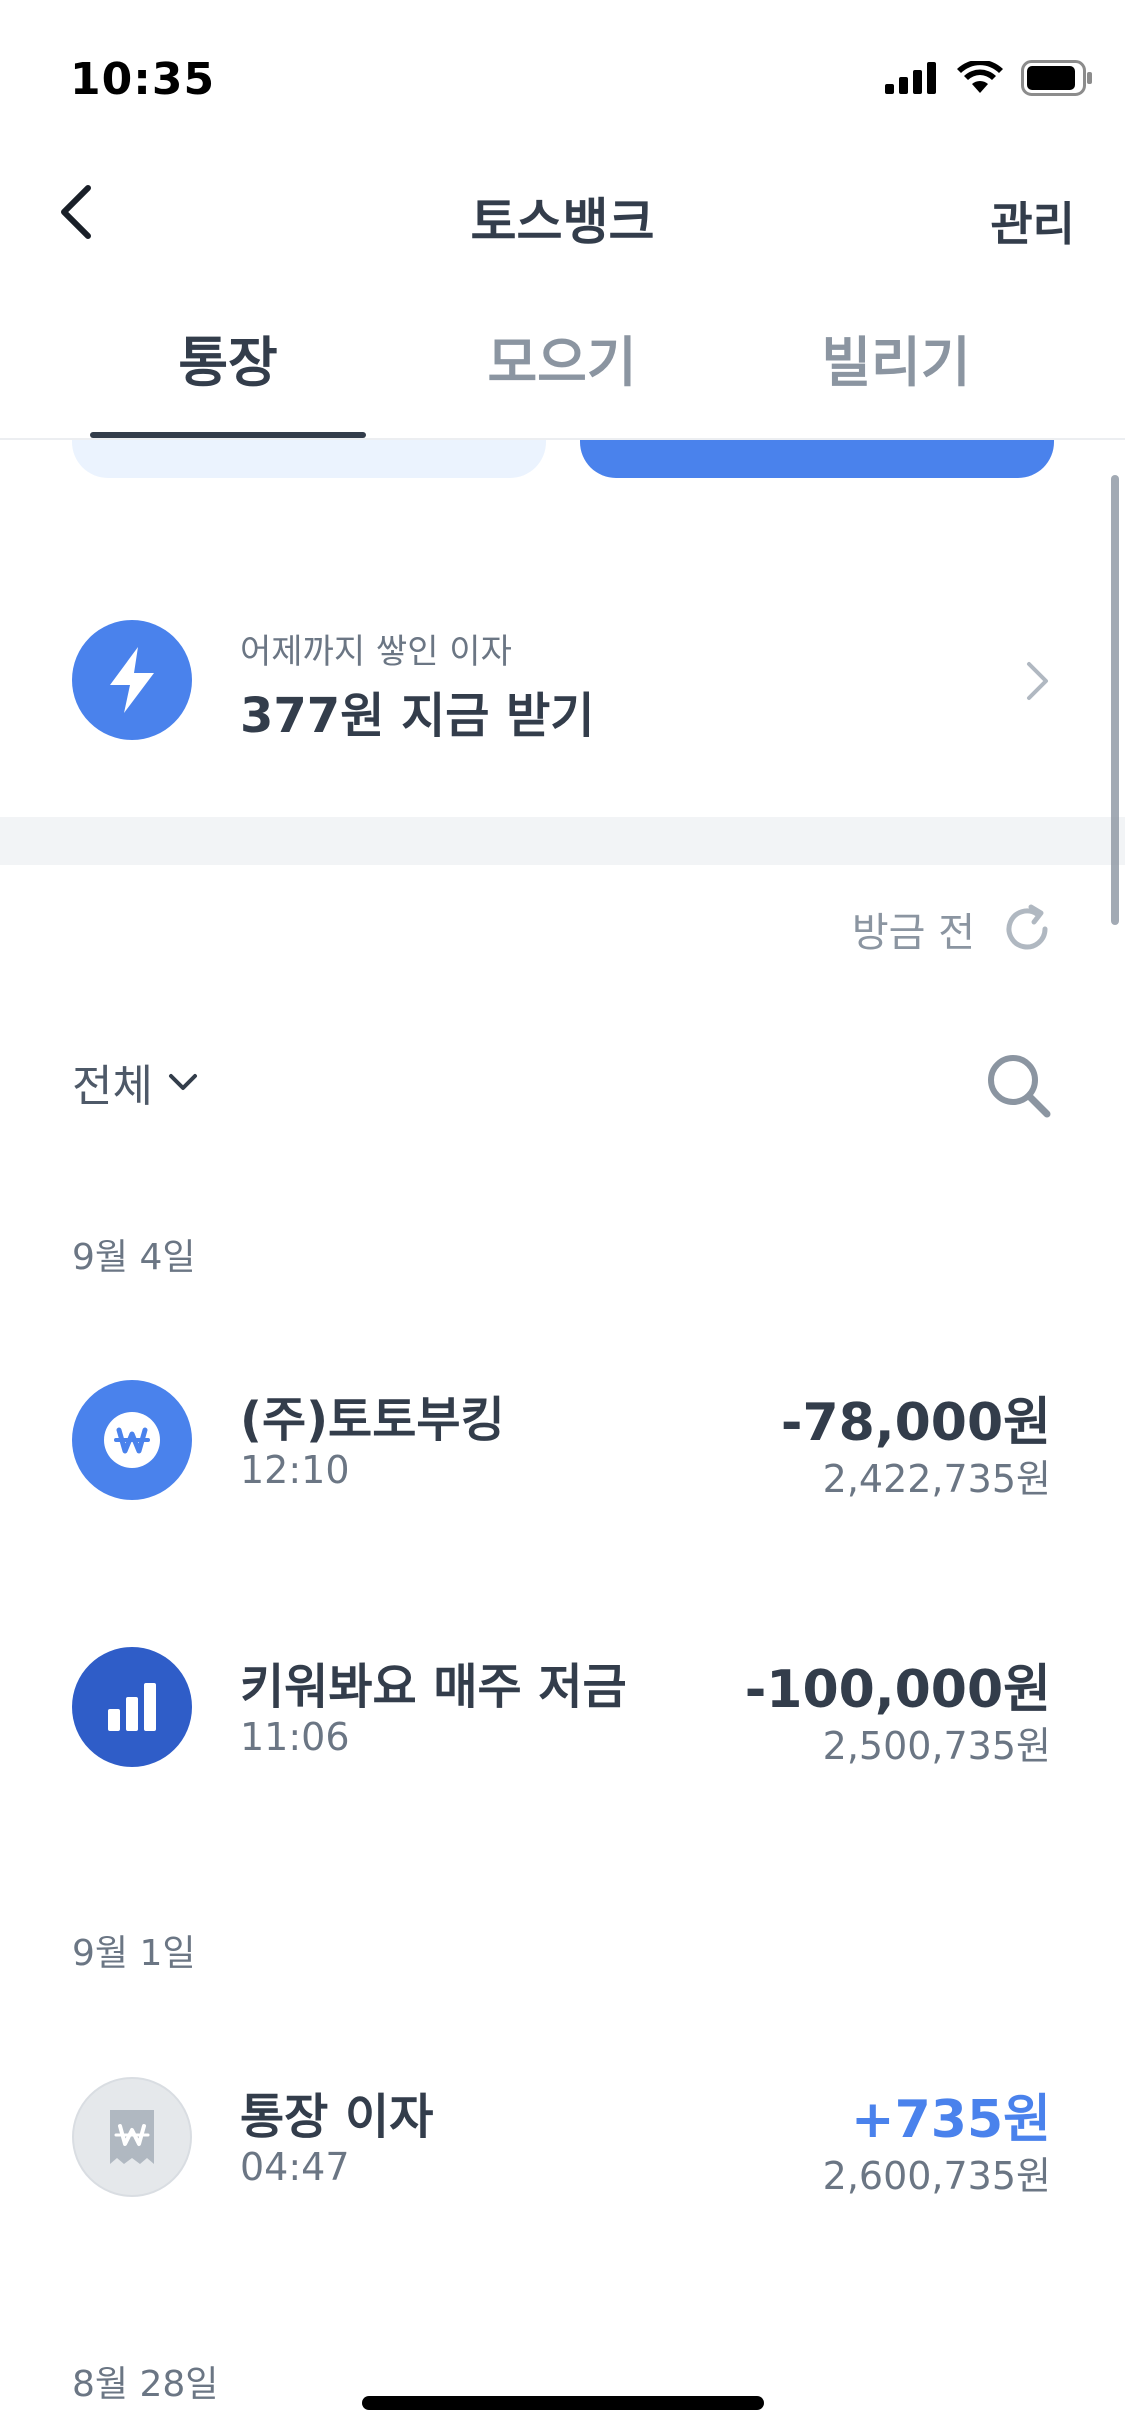 This screenshot has width=1125, height=2436. What do you see at coordinates (1056, 78) in the screenshot?
I see `battery-icon` at bounding box center [1056, 78].